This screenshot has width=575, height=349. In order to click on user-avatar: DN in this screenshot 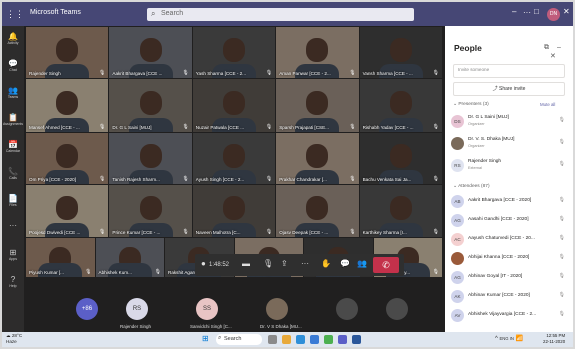, I will do `click(553, 14)`.